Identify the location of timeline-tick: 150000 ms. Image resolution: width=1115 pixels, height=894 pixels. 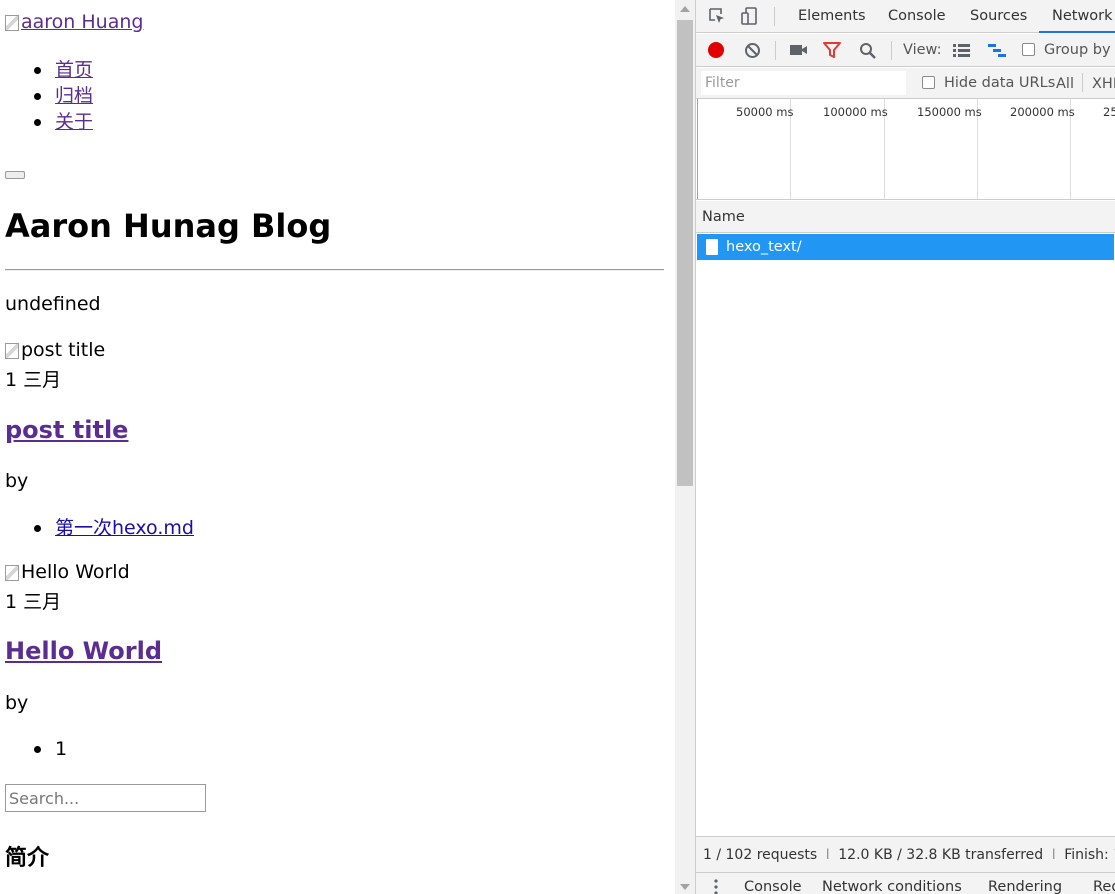
(949, 112).